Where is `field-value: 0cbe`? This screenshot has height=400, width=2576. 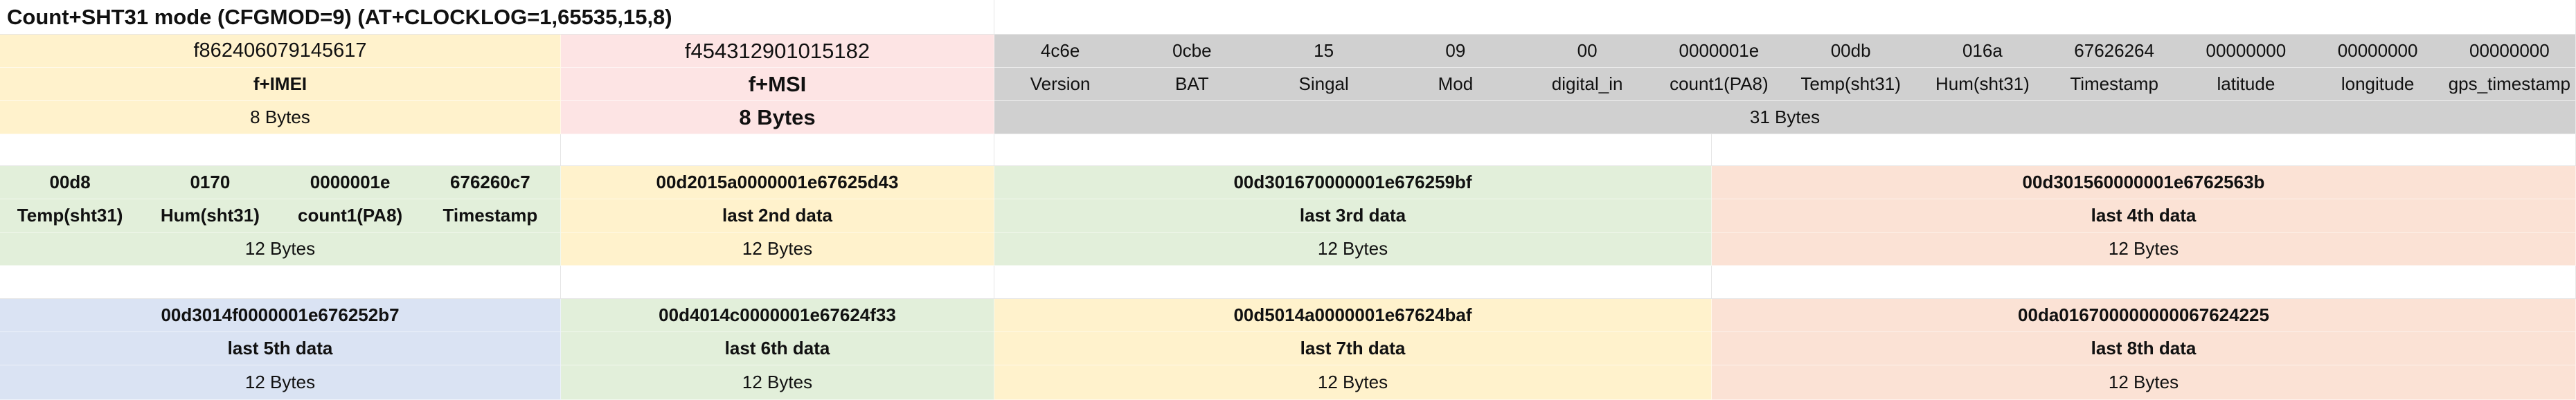
field-value: 0cbe is located at coordinates (1192, 50).